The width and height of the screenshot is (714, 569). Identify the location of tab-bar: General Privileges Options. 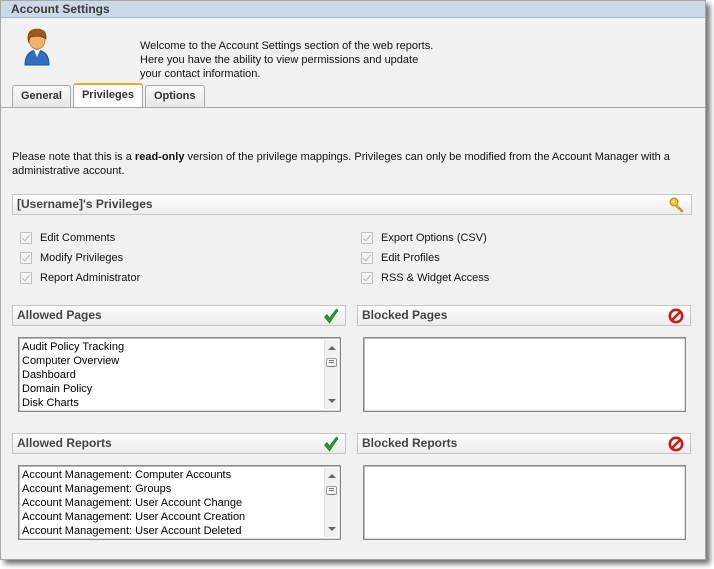
(108, 95).